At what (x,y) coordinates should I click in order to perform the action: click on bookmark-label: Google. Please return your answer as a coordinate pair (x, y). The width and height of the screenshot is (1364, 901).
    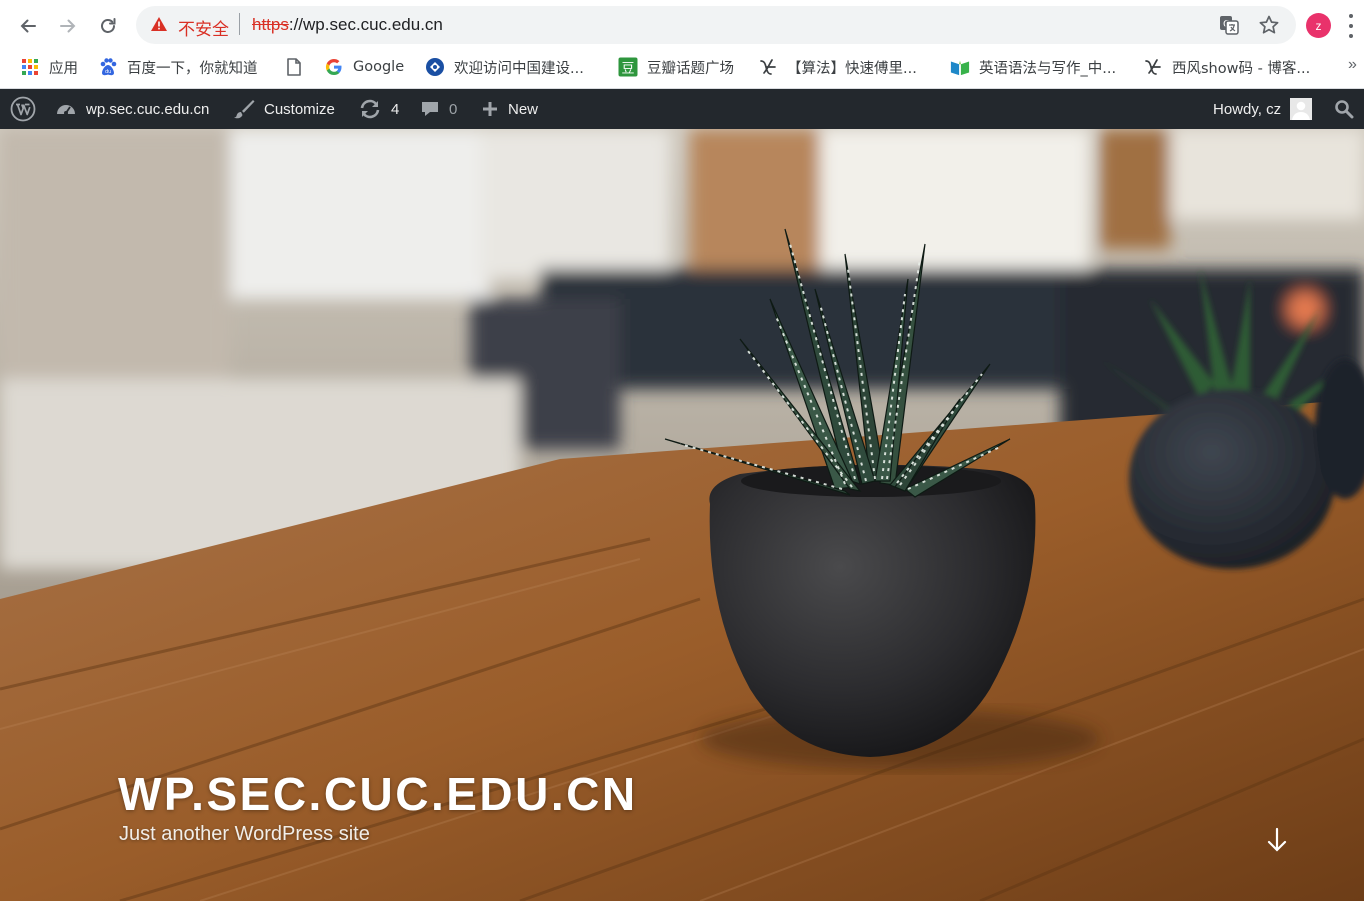
    Looking at the image, I should click on (379, 67).